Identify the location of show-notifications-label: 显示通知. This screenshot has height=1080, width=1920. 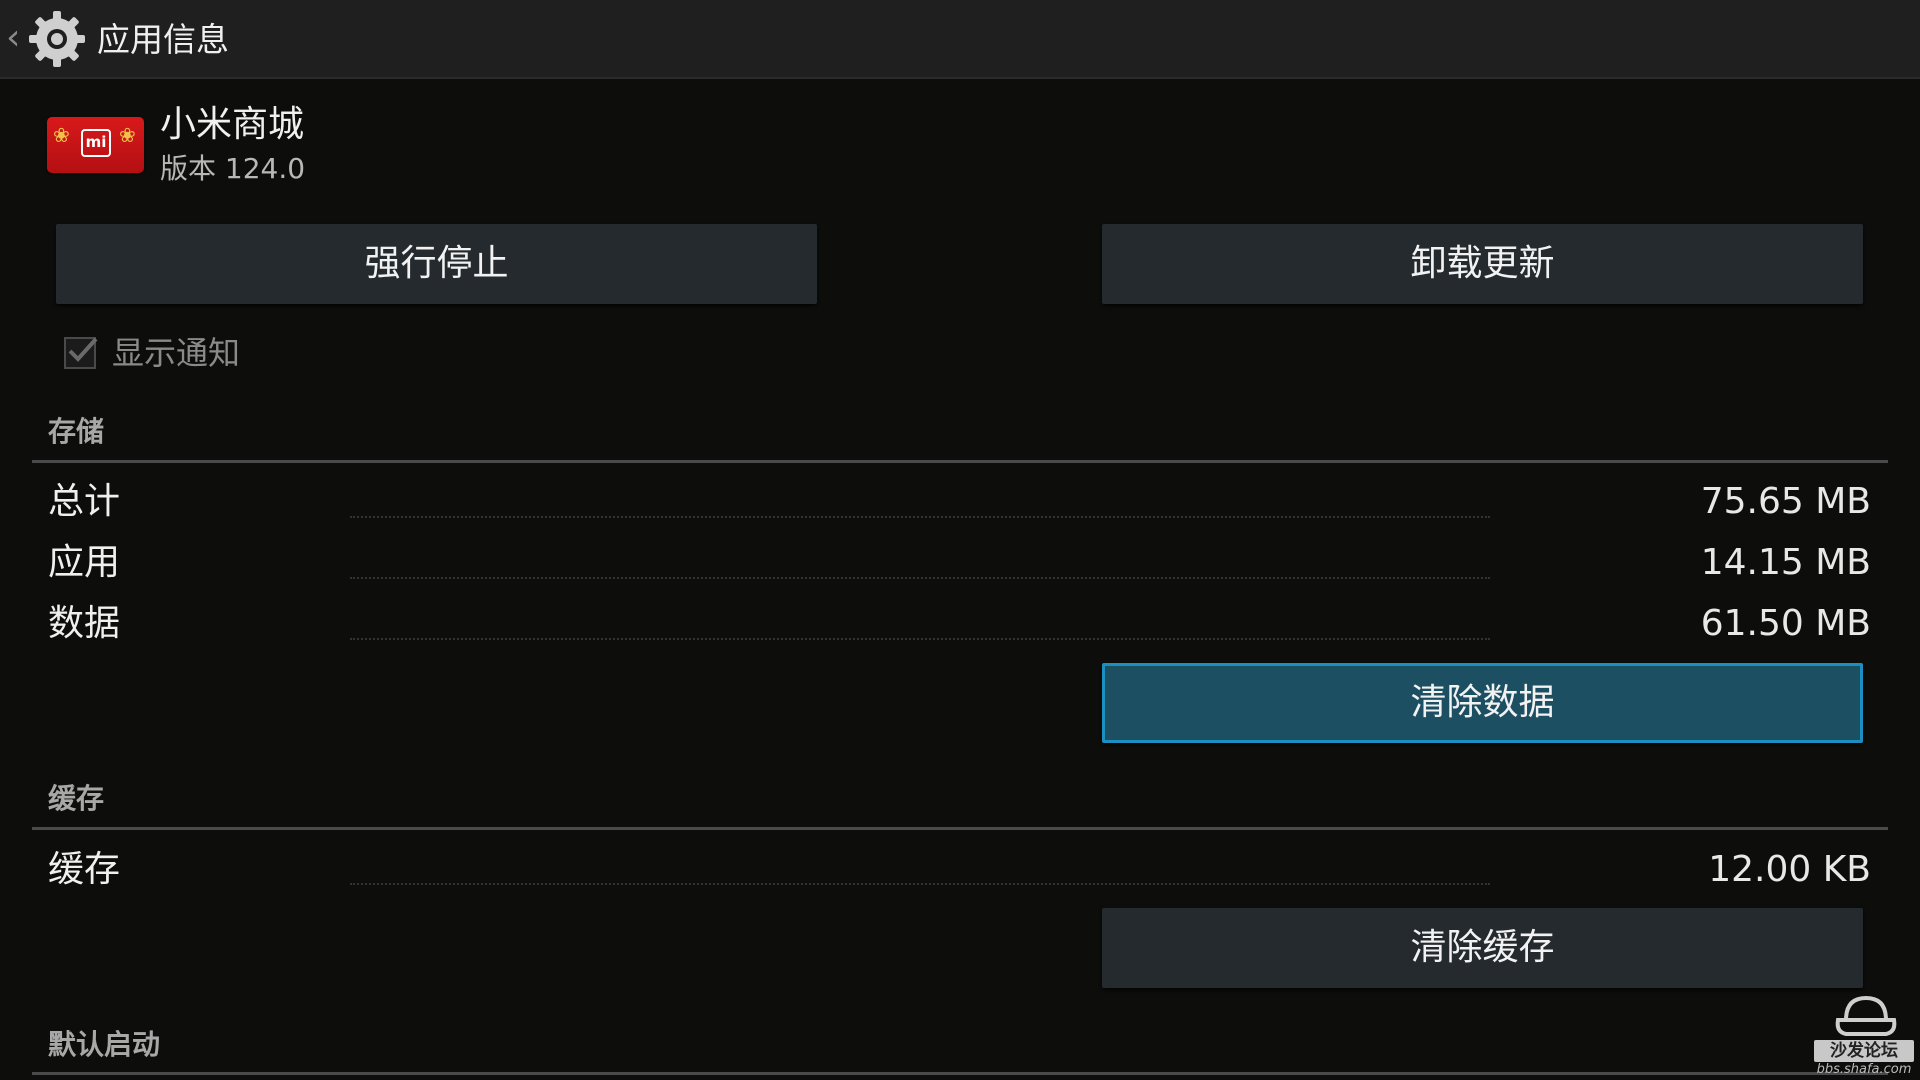
(176, 353).